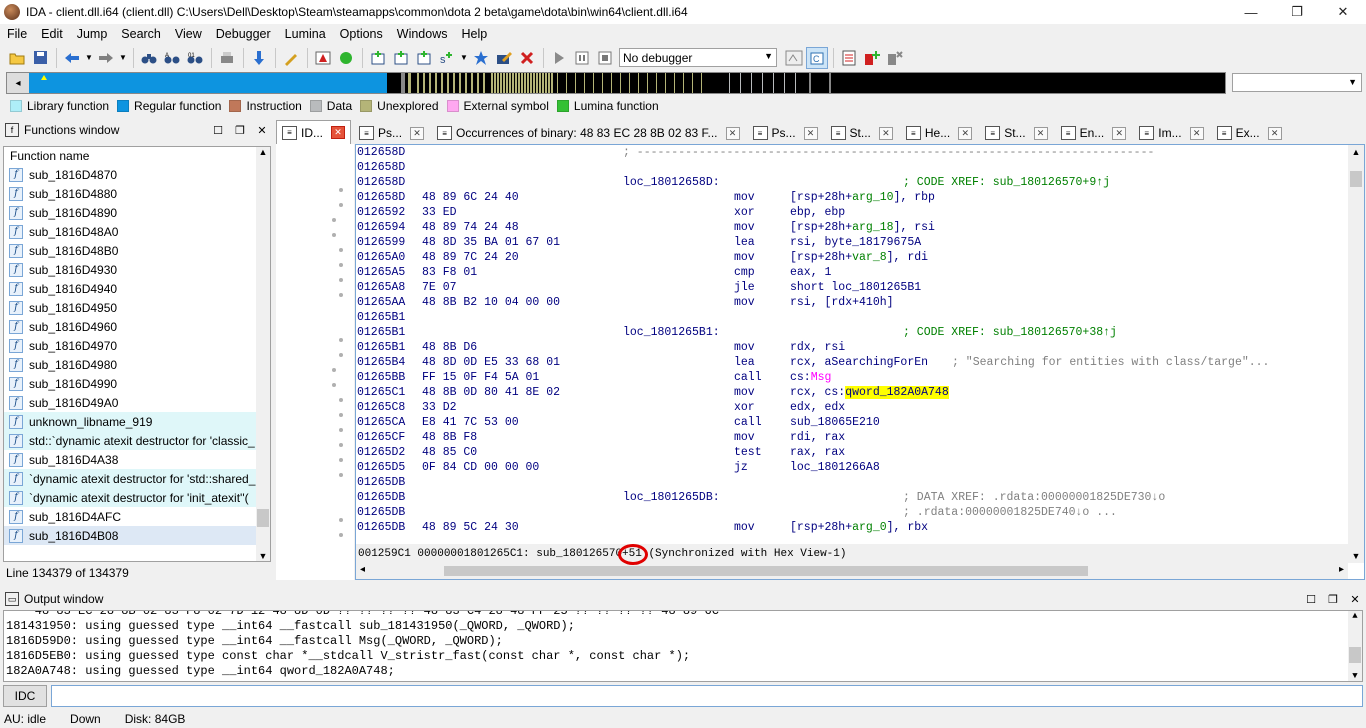 The height and width of the screenshot is (728, 1366). I want to click on navigation-band-strip, so click(627, 83).